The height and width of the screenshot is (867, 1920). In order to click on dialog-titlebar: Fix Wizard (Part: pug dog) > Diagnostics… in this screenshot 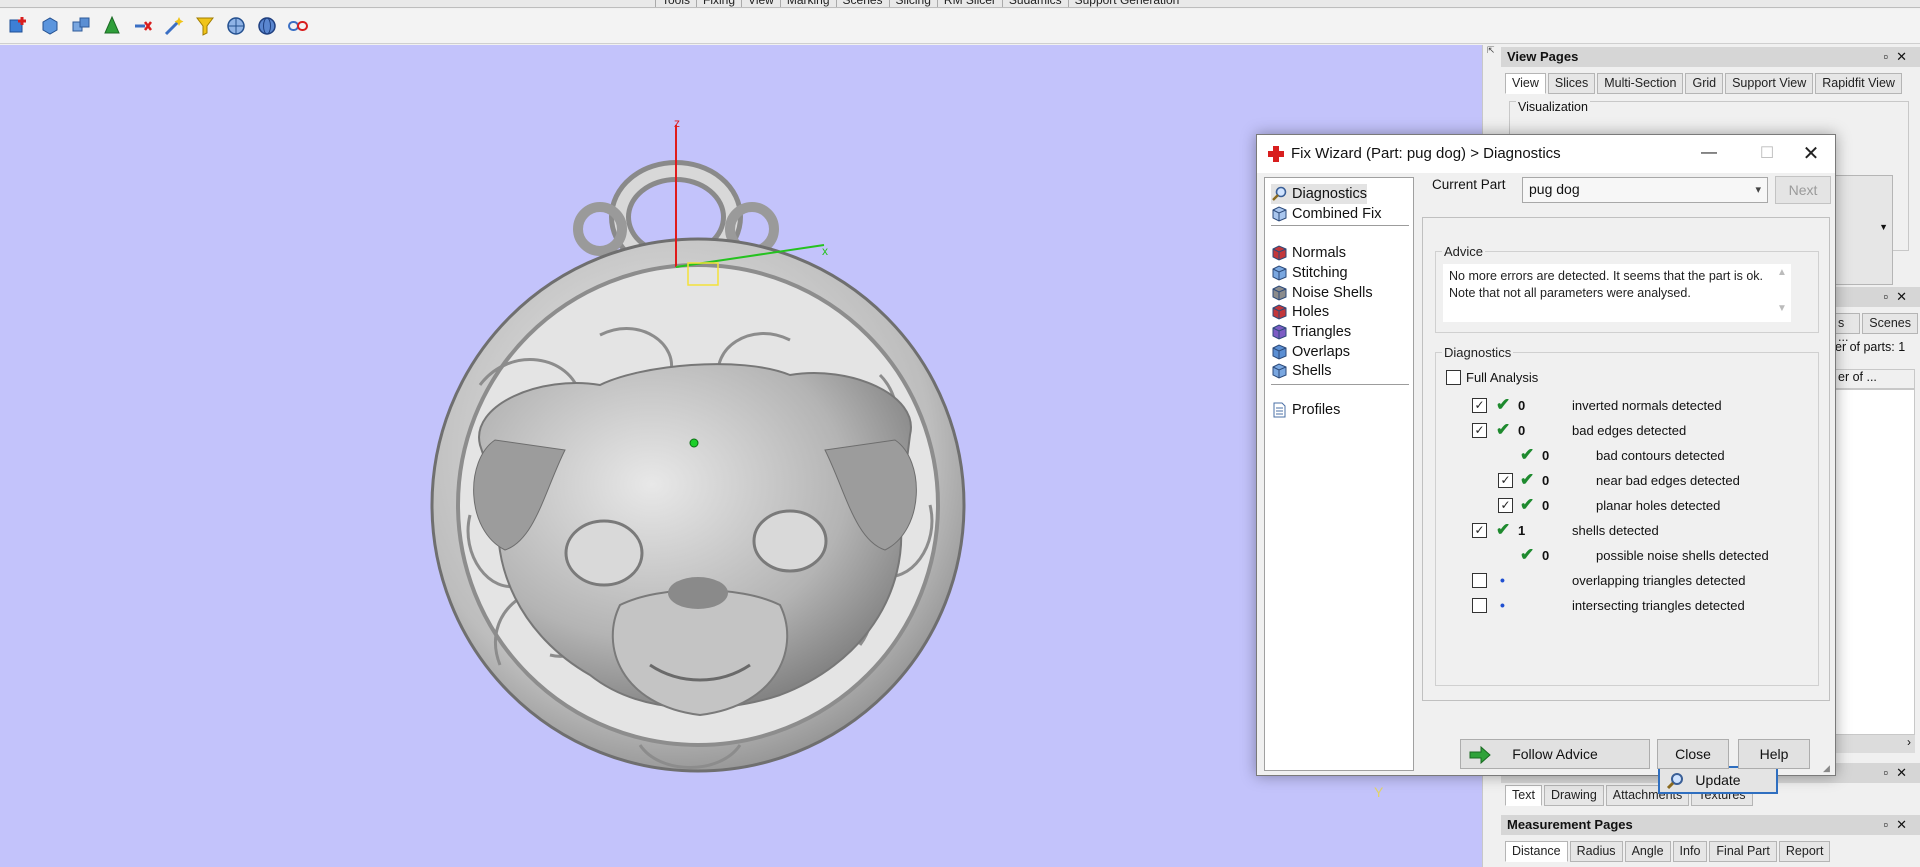, I will do `click(1546, 154)`.